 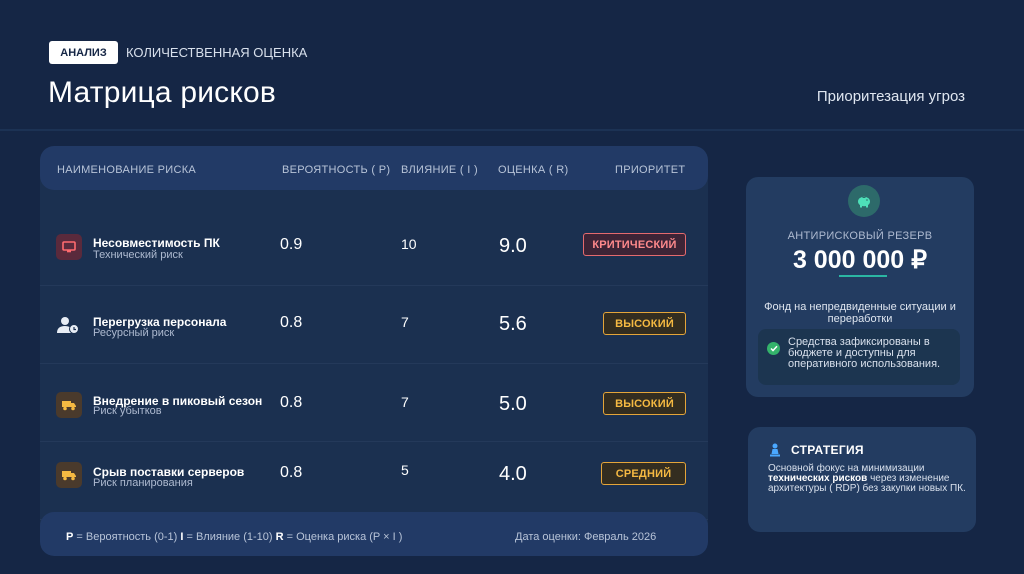 What do you see at coordinates (773, 348) in the screenshot?
I see `check-icon` at bounding box center [773, 348].